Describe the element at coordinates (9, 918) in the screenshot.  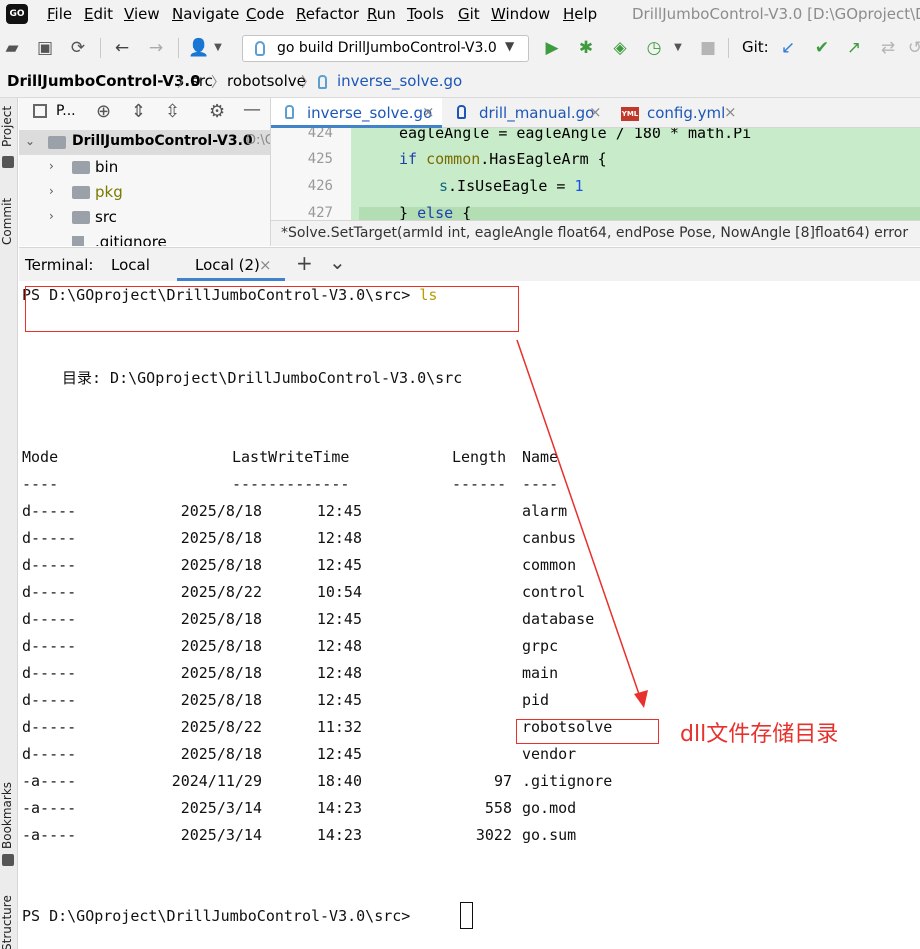
I see `structure-tool-tab: Structure` at that location.